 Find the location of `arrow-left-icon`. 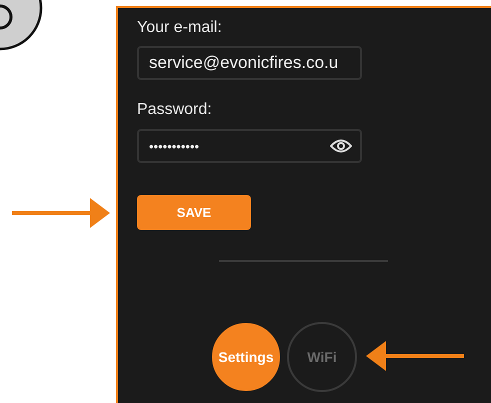

arrow-left-icon is located at coordinates (415, 356).